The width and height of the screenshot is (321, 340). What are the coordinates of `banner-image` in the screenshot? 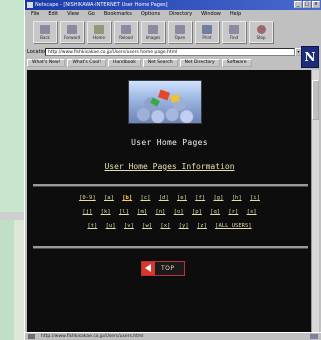 It's located at (165, 102).